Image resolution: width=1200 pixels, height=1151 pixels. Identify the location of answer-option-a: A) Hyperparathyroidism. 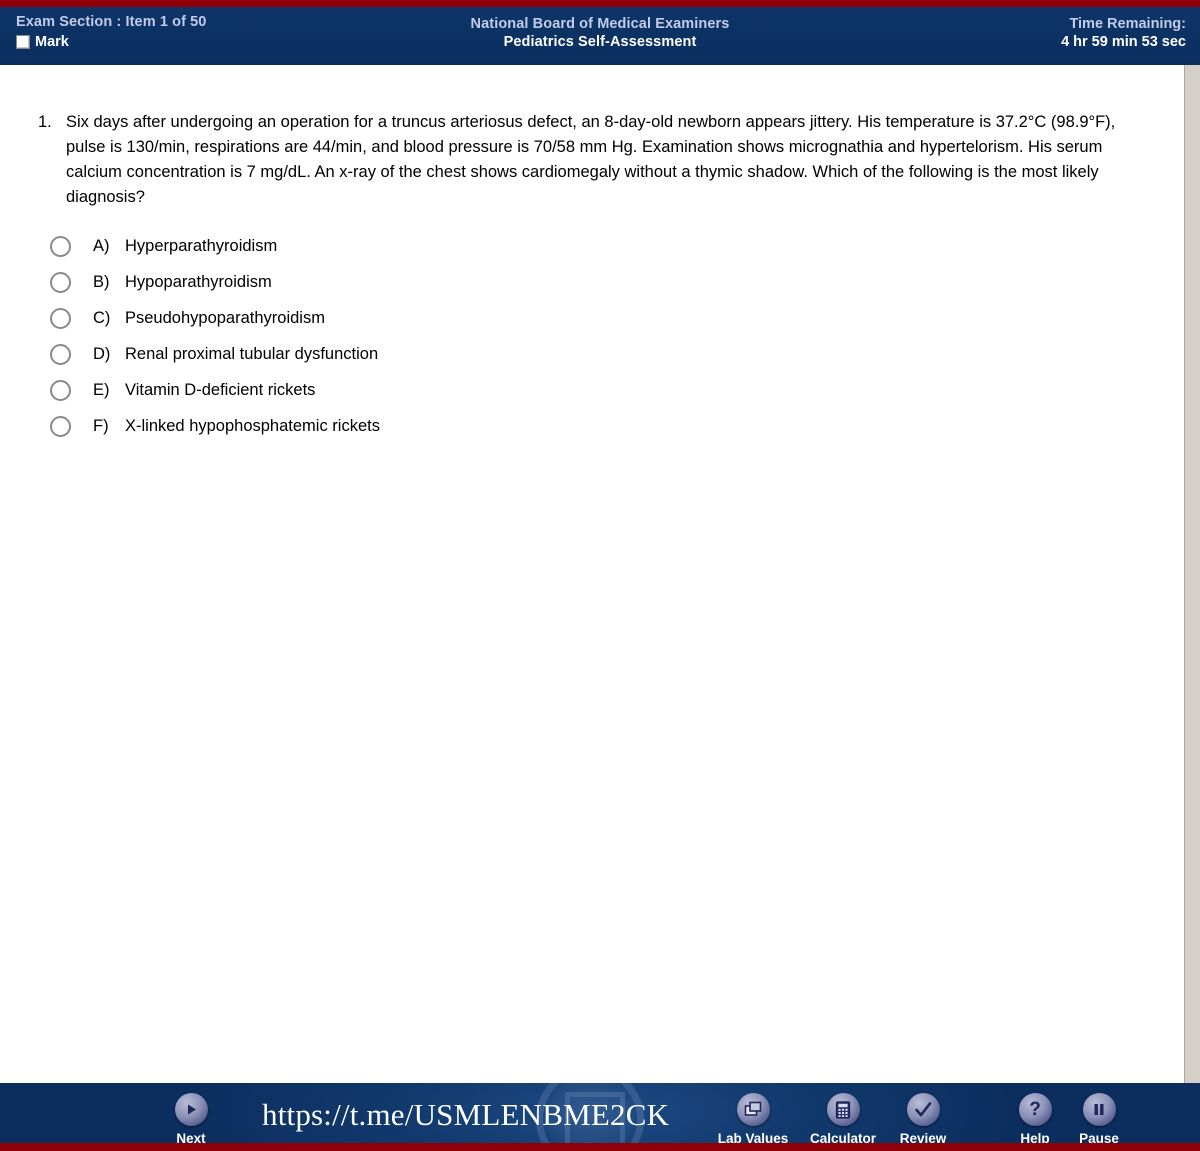
(215, 246).